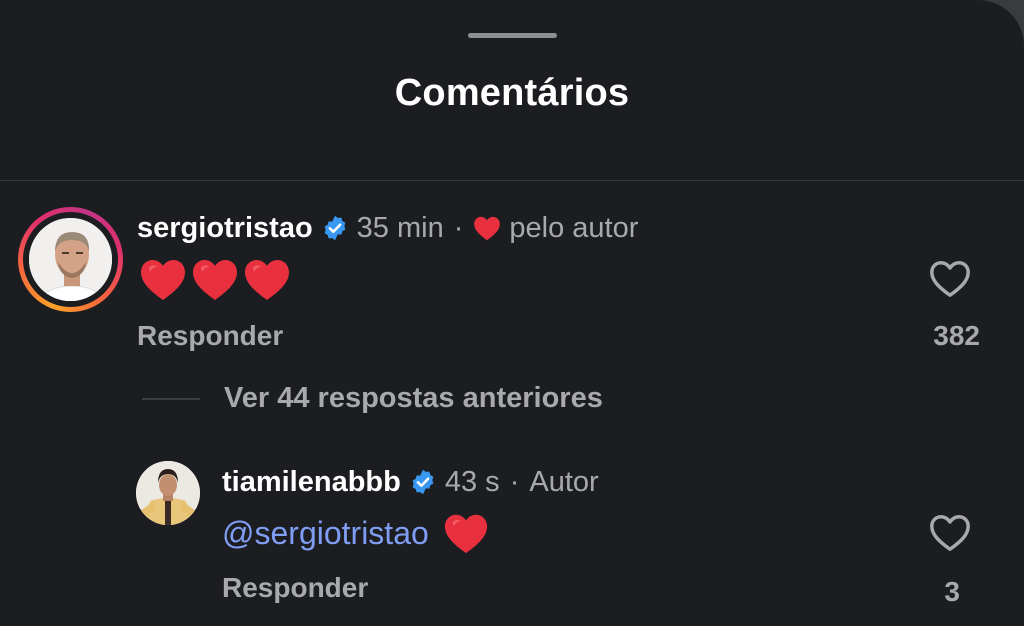  I want to click on reply-reply-button: Responder, so click(295, 588).